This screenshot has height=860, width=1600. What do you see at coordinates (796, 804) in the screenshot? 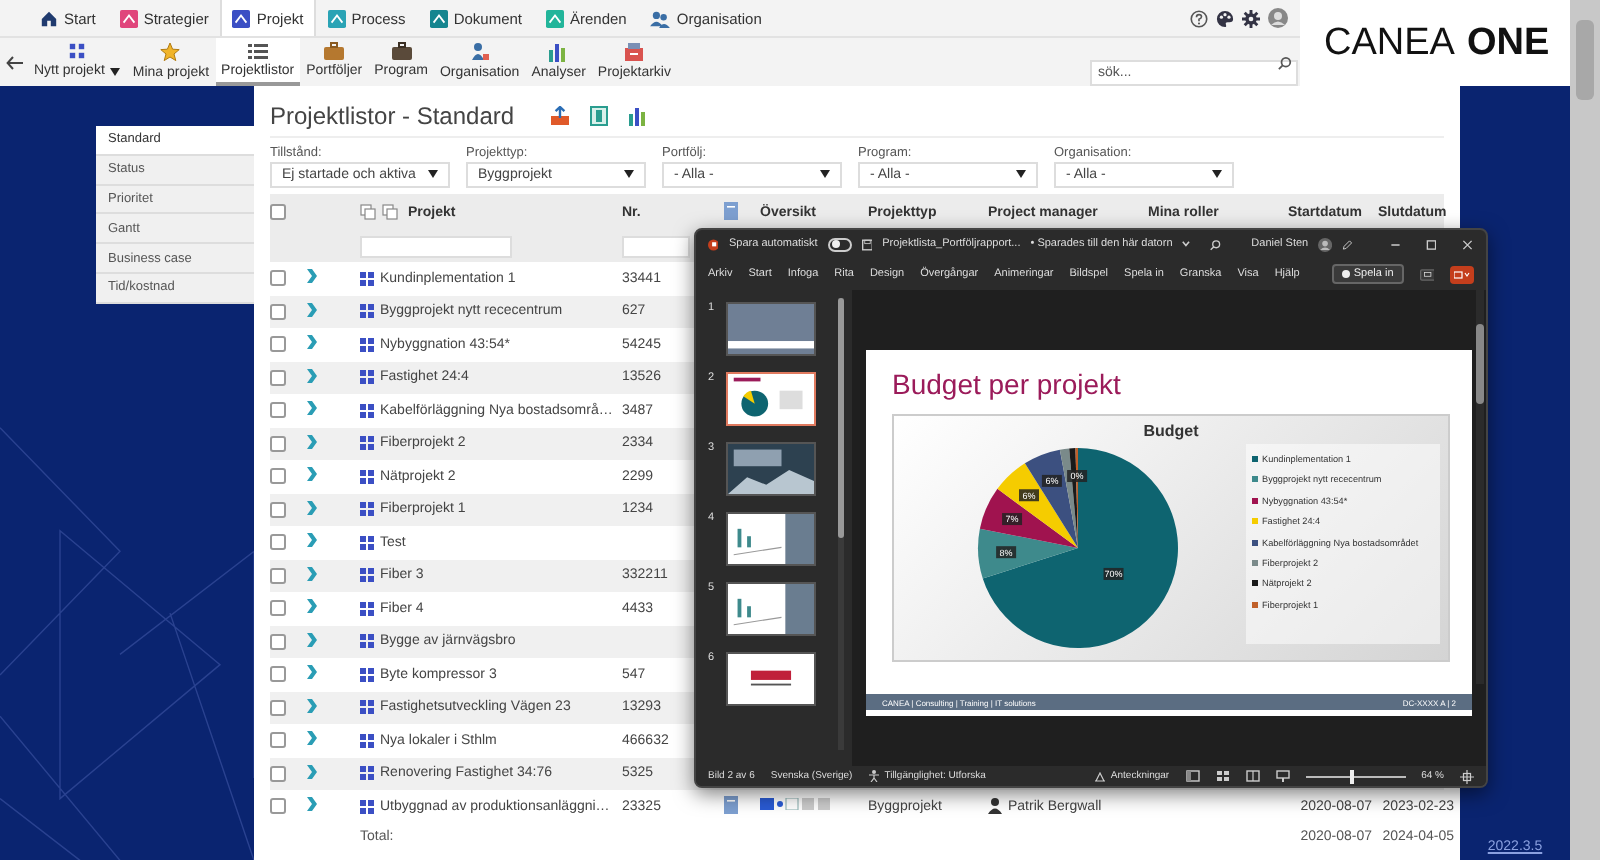
I see `status-indicator-icon` at bounding box center [796, 804].